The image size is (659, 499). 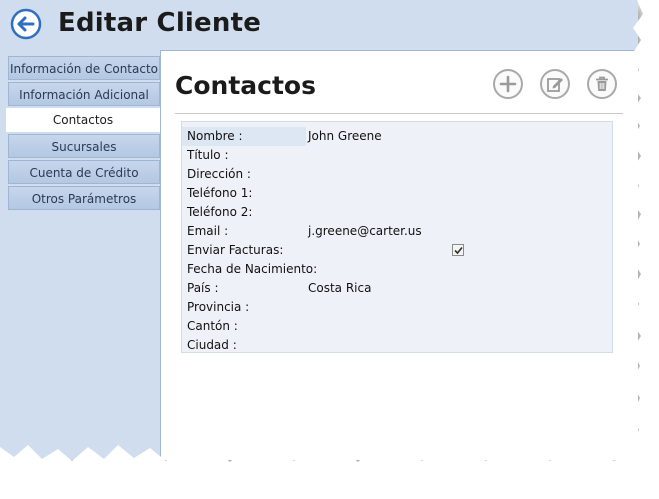 What do you see at coordinates (397, 269) in the screenshot?
I see `field-row-fecha-nacimiento: Fecha de Nacimiento:` at bounding box center [397, 269].